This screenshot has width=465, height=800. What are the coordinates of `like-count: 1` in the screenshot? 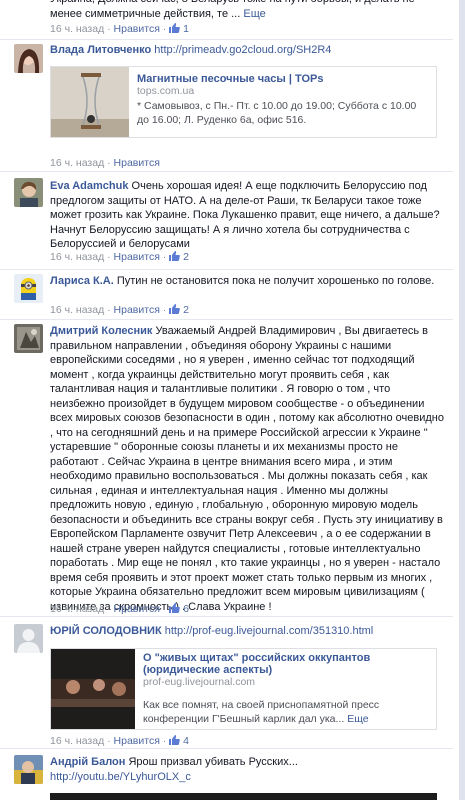 It's located at (186, 29).